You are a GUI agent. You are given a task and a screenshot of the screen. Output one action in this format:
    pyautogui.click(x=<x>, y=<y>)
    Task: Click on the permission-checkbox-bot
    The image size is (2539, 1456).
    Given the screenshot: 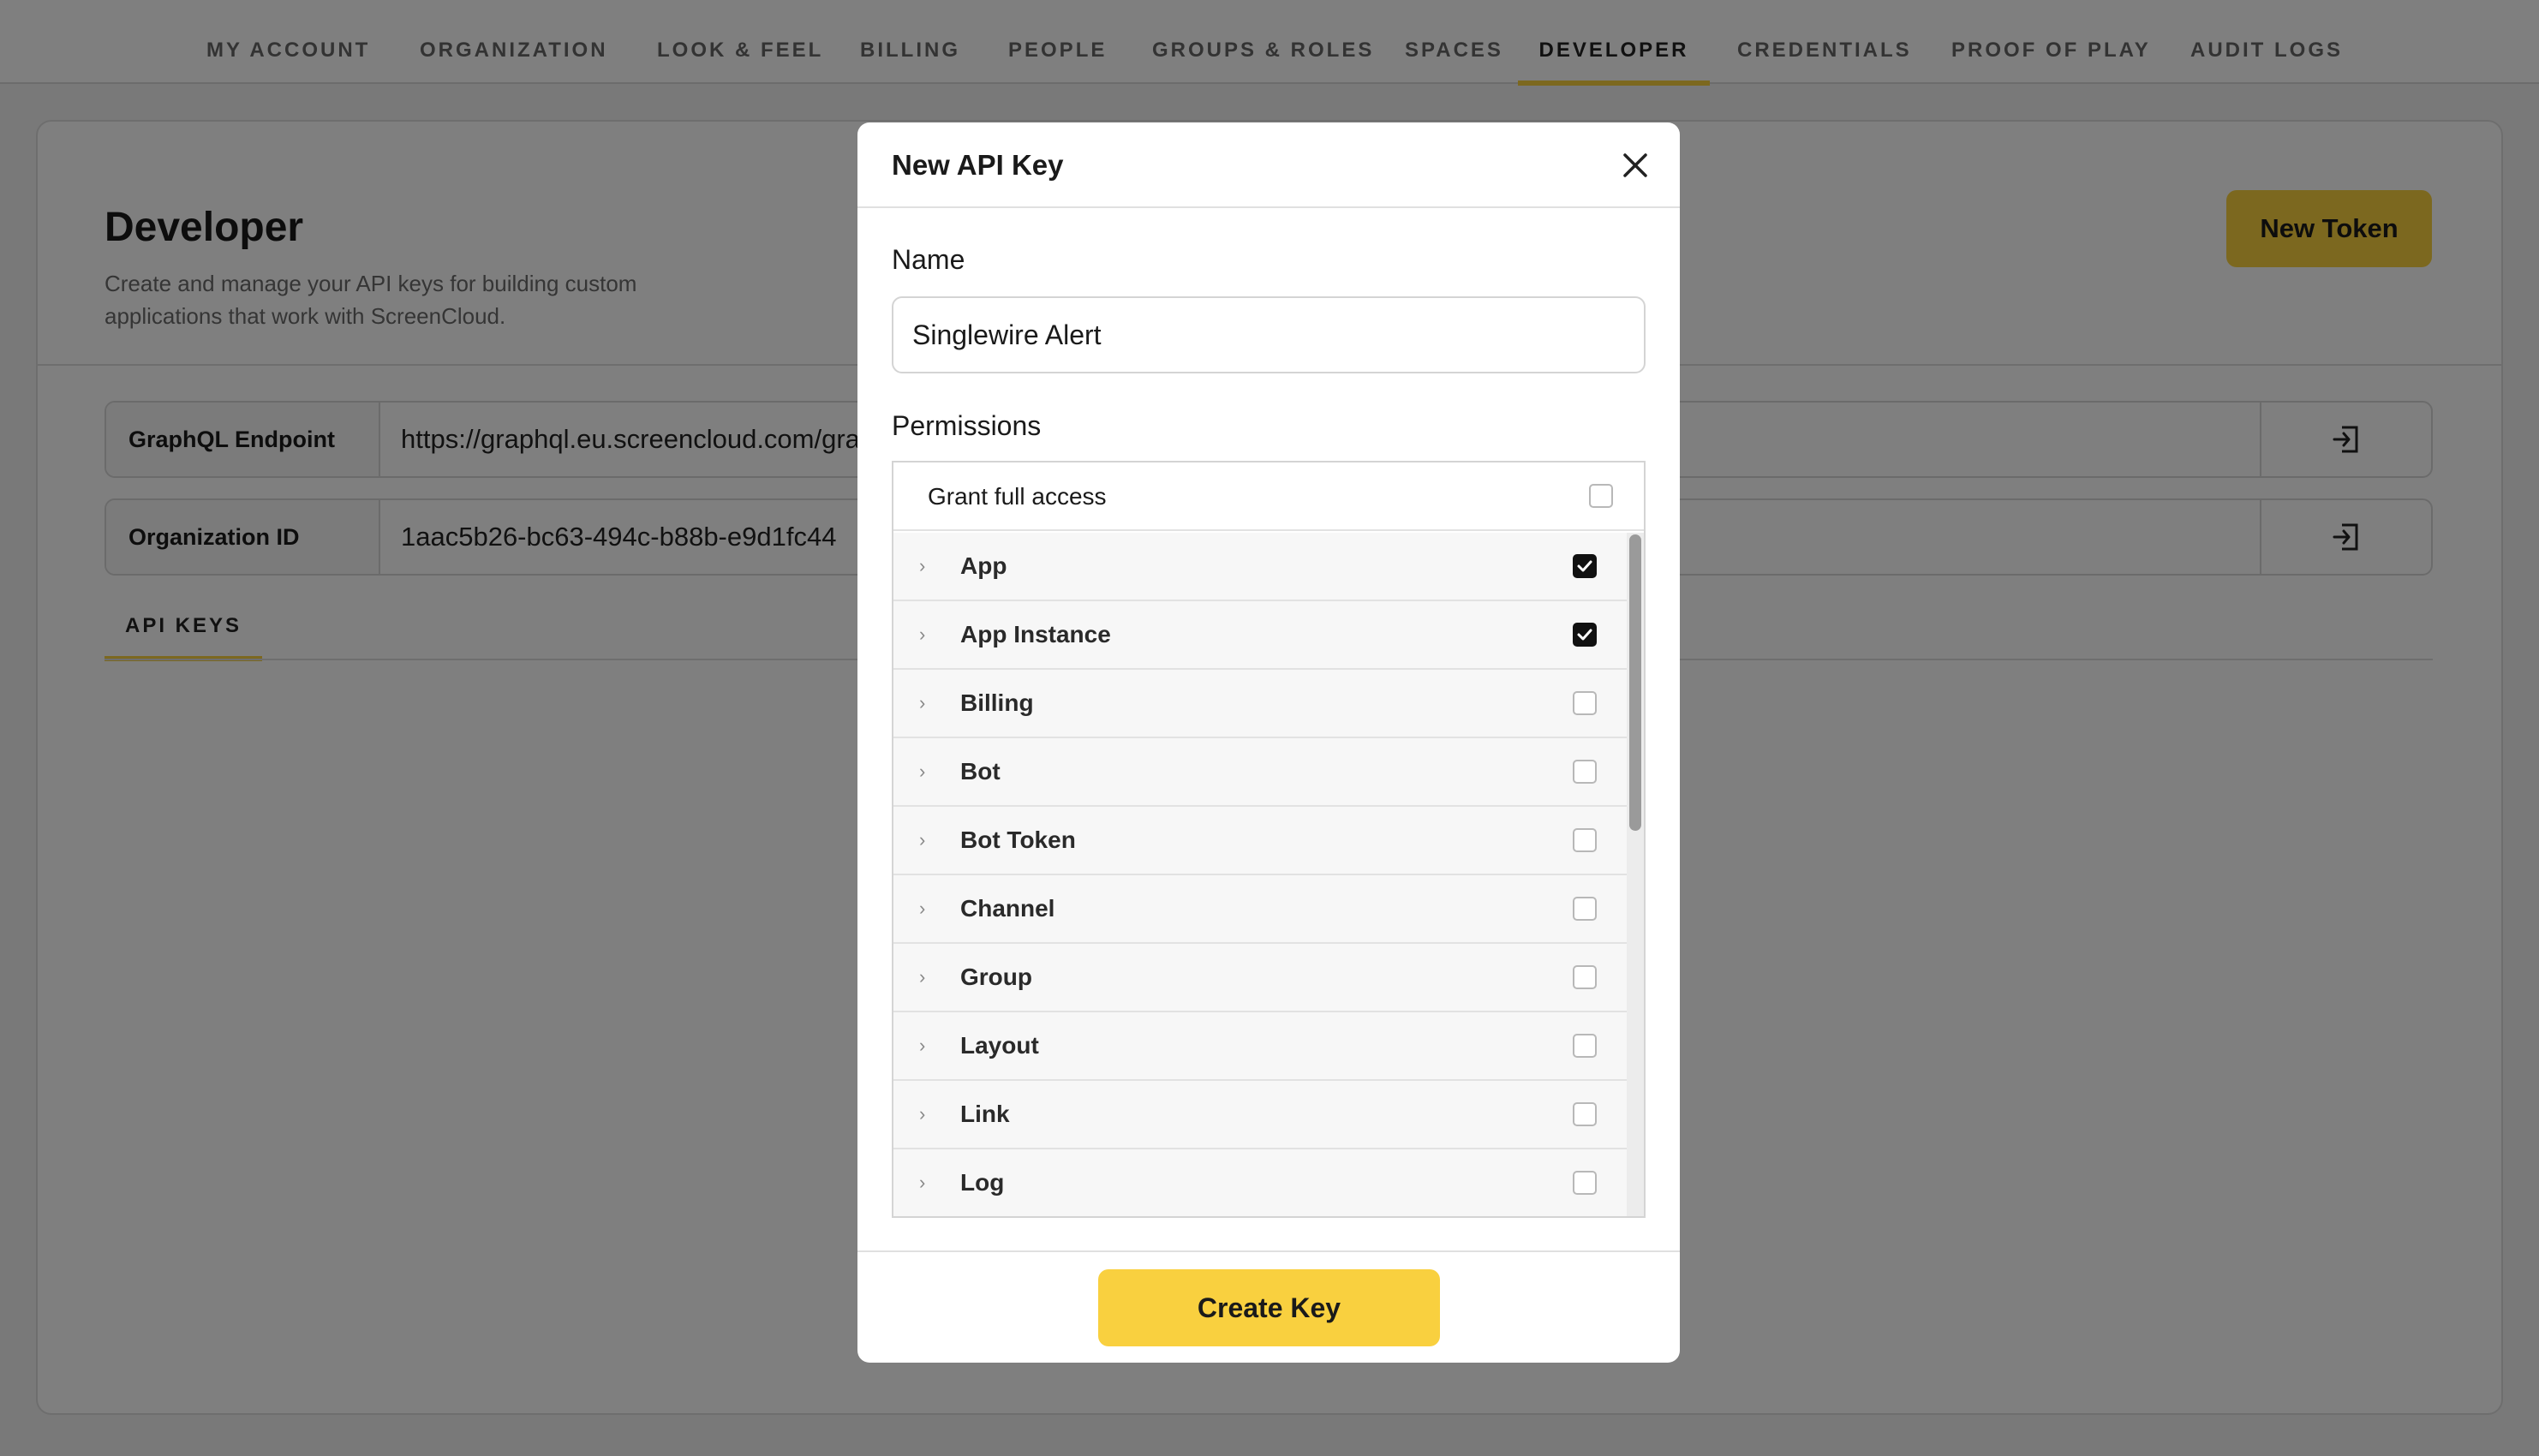 What is the action you would take?
    pyautogui.click(x=1585, y=772)
    